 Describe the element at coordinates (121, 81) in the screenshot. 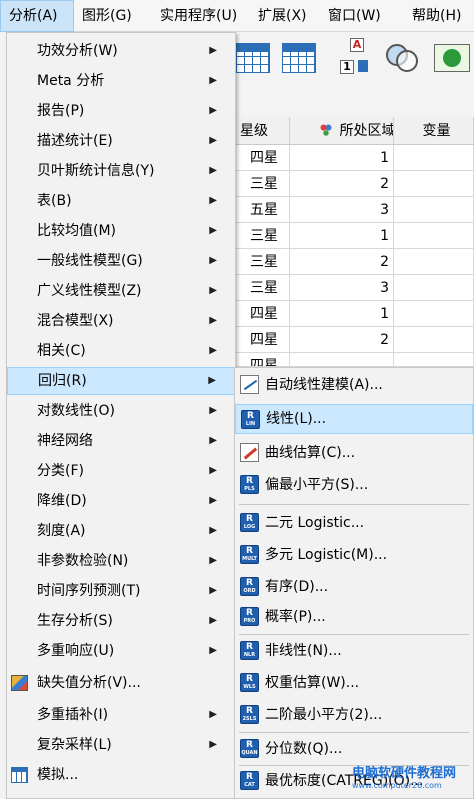

I see `menu-item-meta-analysis: Meta 分析 ▶` at that location.